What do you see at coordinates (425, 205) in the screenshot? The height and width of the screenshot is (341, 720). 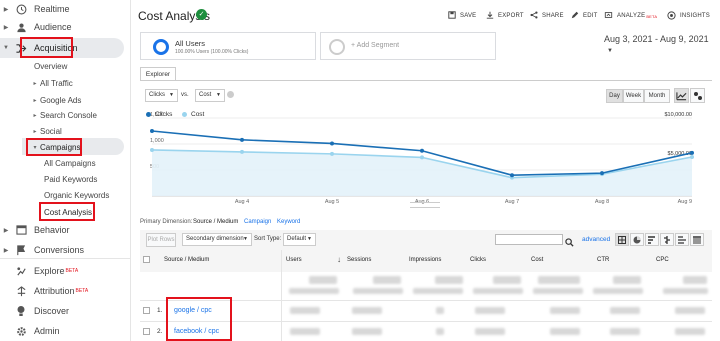 I see `chart-resize-handle` at bounding box center [425, 205].